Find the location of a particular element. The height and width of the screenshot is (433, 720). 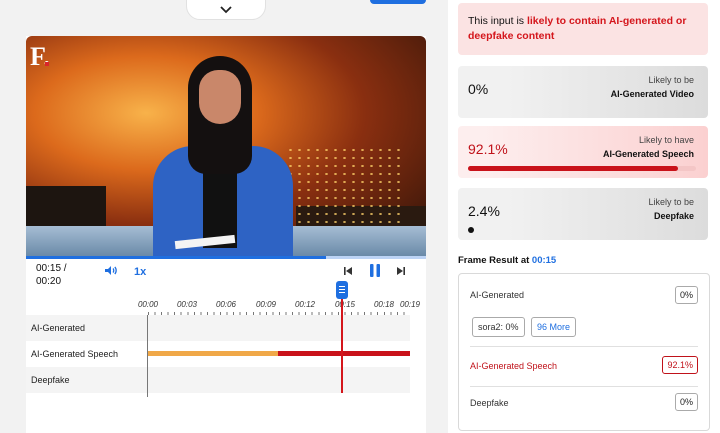

probability-bar is located at coordinates (582, 168).